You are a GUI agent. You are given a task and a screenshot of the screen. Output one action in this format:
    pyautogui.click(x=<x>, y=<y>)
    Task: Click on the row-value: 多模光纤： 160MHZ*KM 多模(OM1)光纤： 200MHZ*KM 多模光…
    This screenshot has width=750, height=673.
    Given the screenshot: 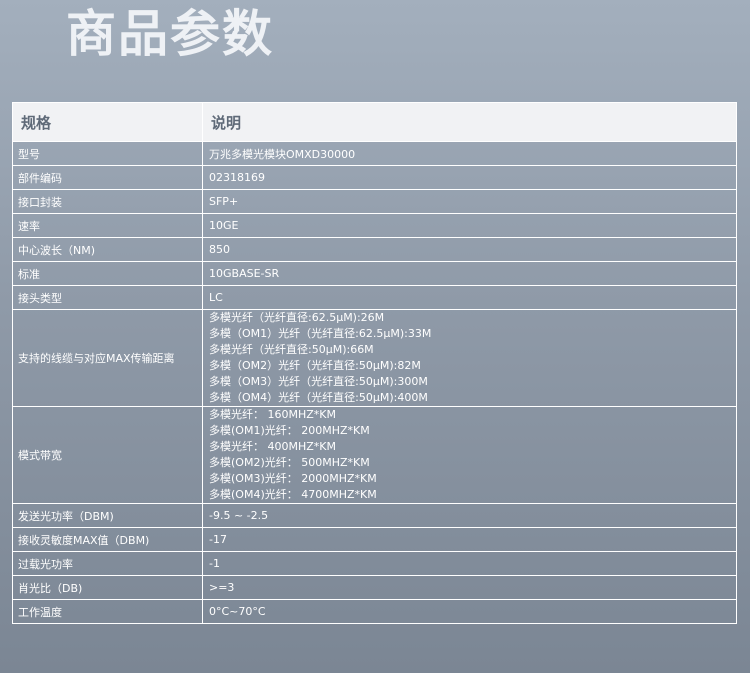 What is the action you would take?
    pyautogui.click(x=469, y=455)
    